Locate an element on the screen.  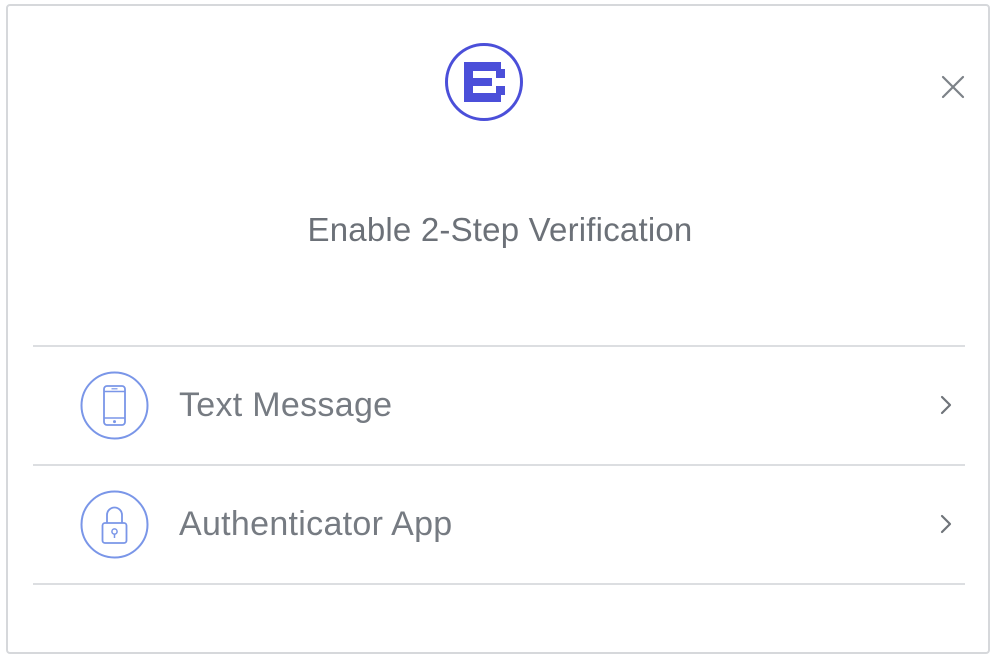
lock-icon is located at coordinates (114, 524).